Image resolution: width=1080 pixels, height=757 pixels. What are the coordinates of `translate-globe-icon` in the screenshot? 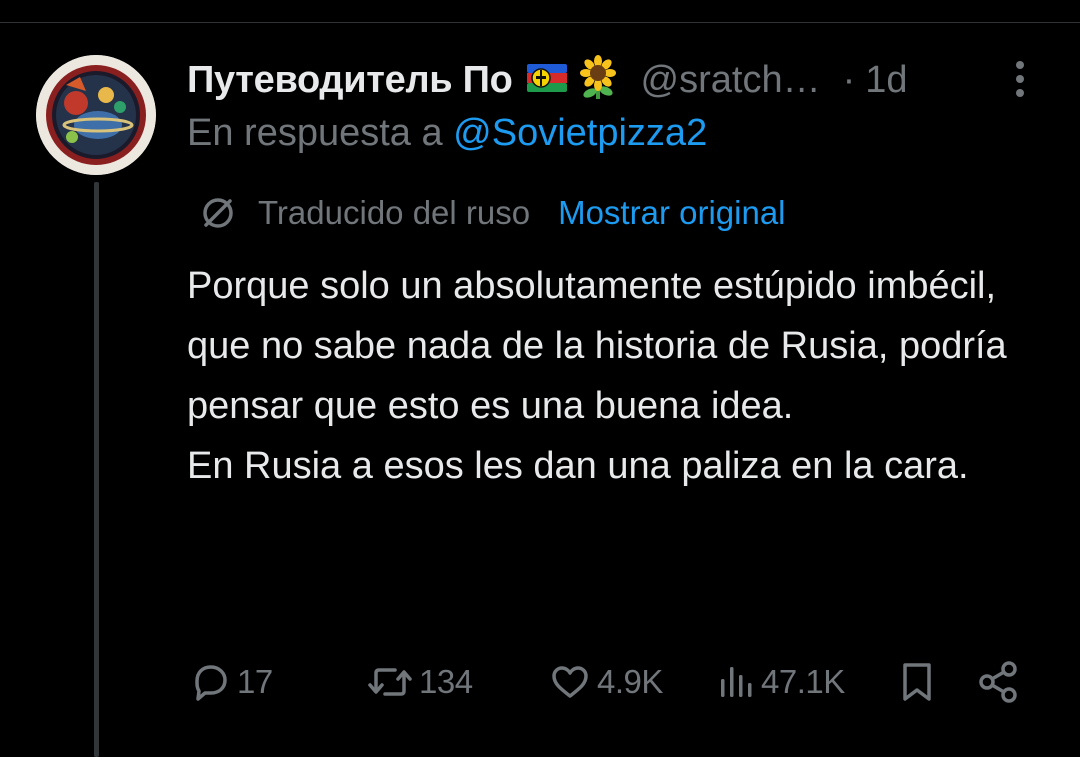 It's located at (218, 213).